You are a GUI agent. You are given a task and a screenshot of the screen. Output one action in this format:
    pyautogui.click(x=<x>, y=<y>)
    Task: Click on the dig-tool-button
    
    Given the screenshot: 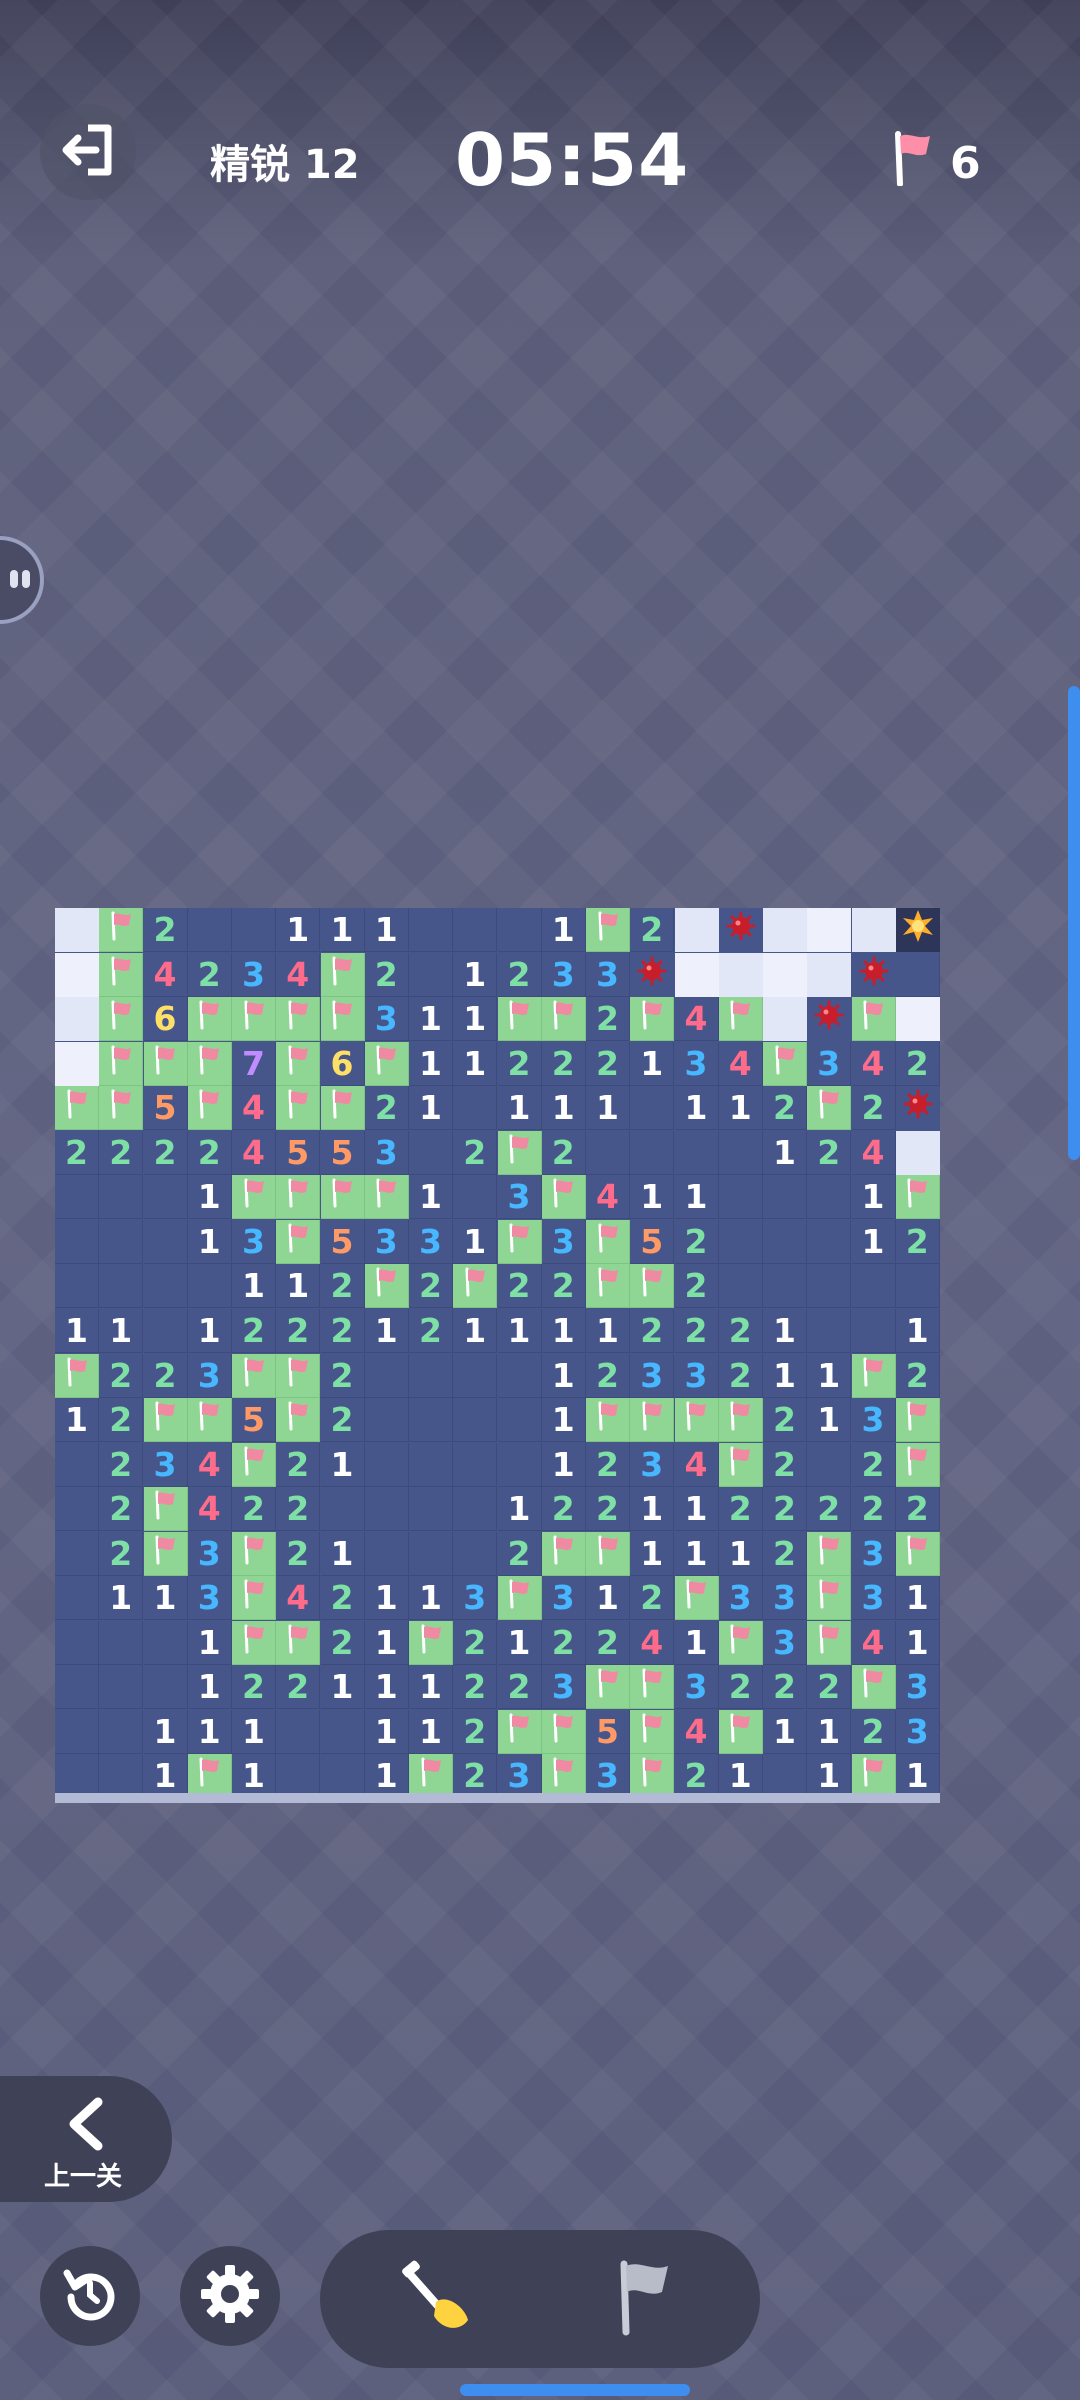 What is the action you would take?
    pyautogui.click(x=438, y=2300)
    